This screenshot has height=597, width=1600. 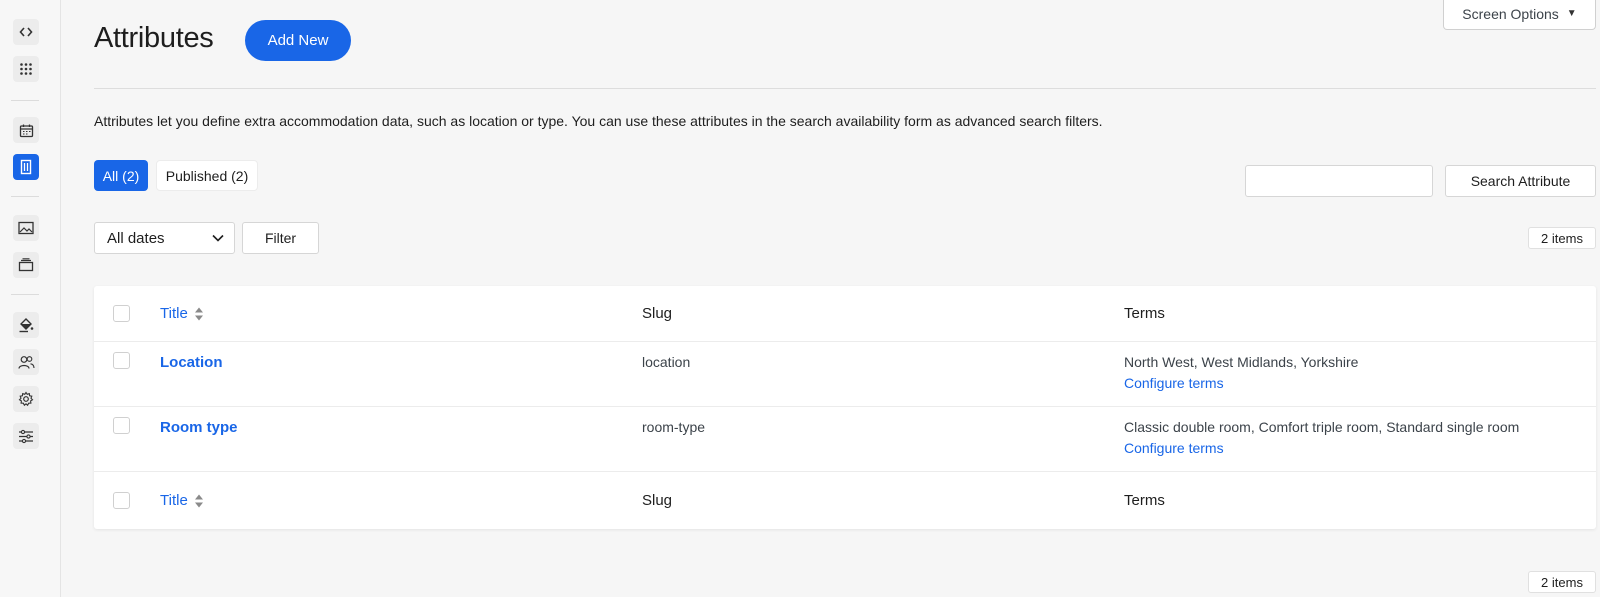 I want to click on sidebar, so click(x=30, y=298).